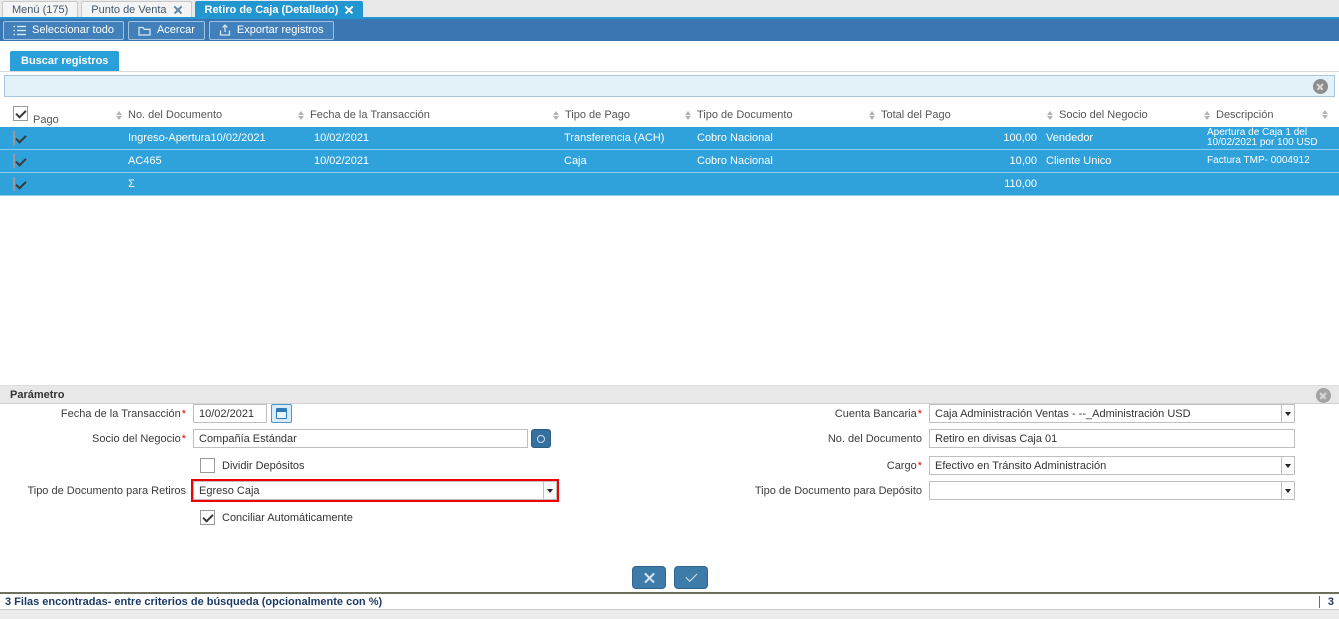 This screenshot has height=619, width=1339. I want to click on no-documento-field: Retiro en divisas Caja 01, so click(1112, 438).